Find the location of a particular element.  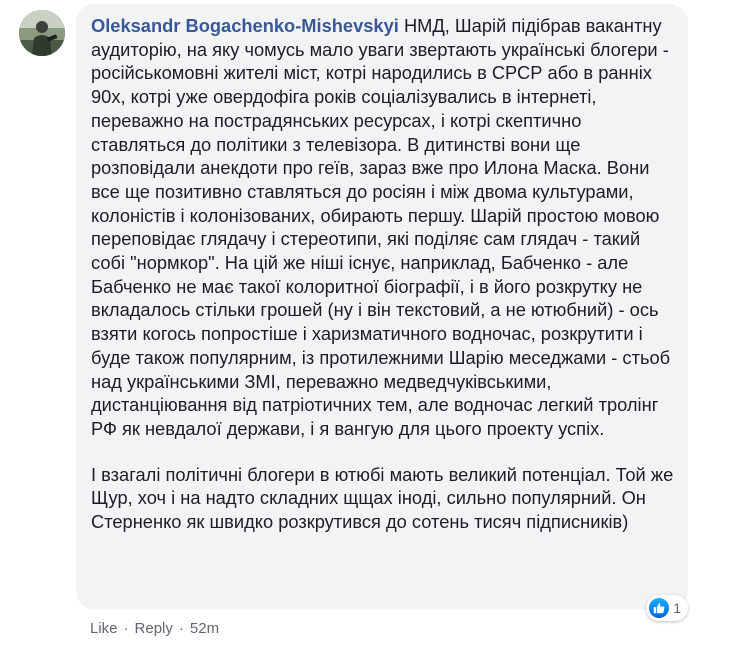

like-button: Like is located at coordinates (104, 628).